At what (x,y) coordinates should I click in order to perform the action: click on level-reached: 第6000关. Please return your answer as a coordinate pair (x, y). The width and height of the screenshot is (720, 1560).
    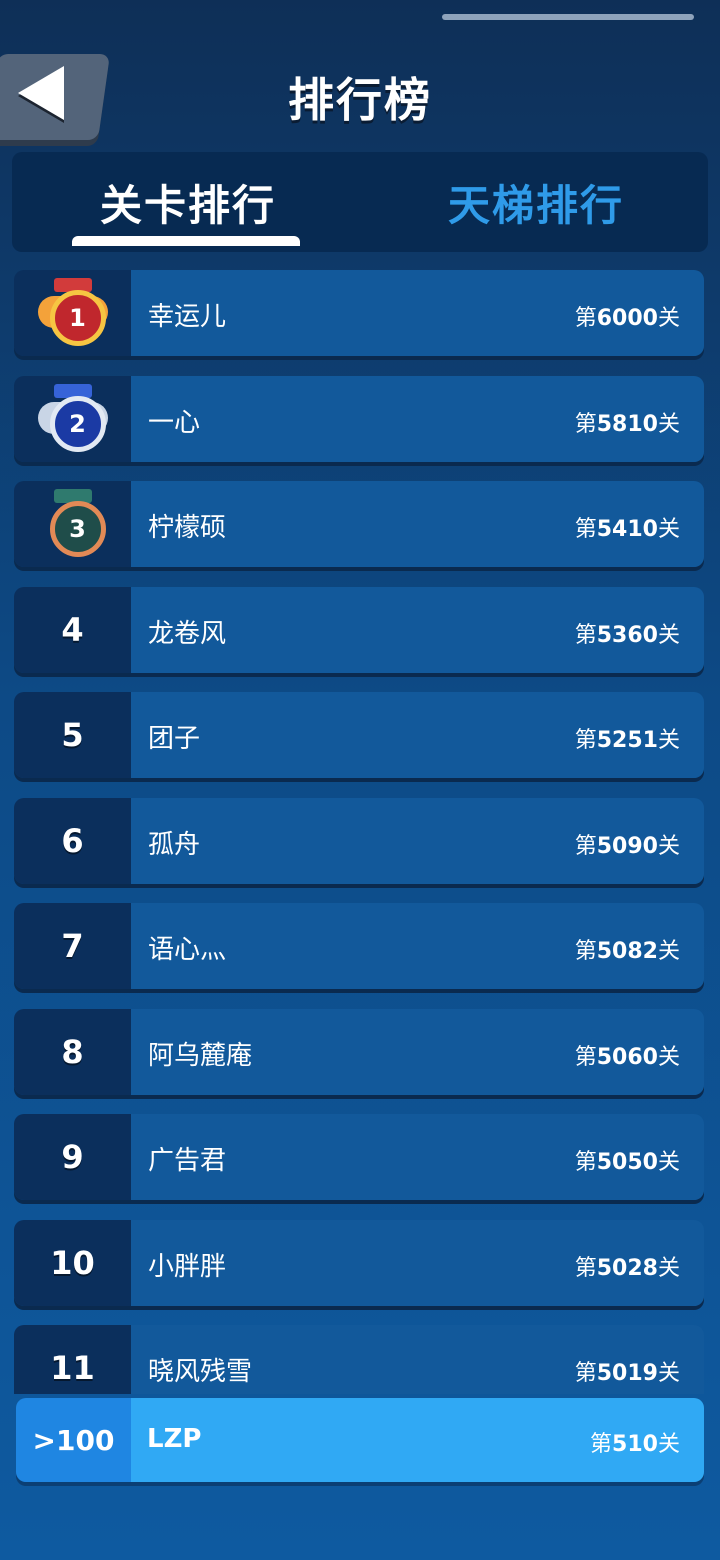
    Looking at the image, I should click on (627, 318).